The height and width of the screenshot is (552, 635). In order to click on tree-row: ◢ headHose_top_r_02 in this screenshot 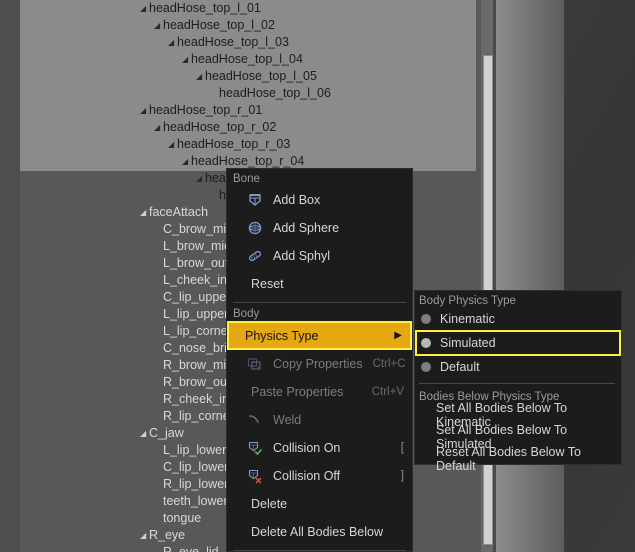, I will do `click(238, 127)`.